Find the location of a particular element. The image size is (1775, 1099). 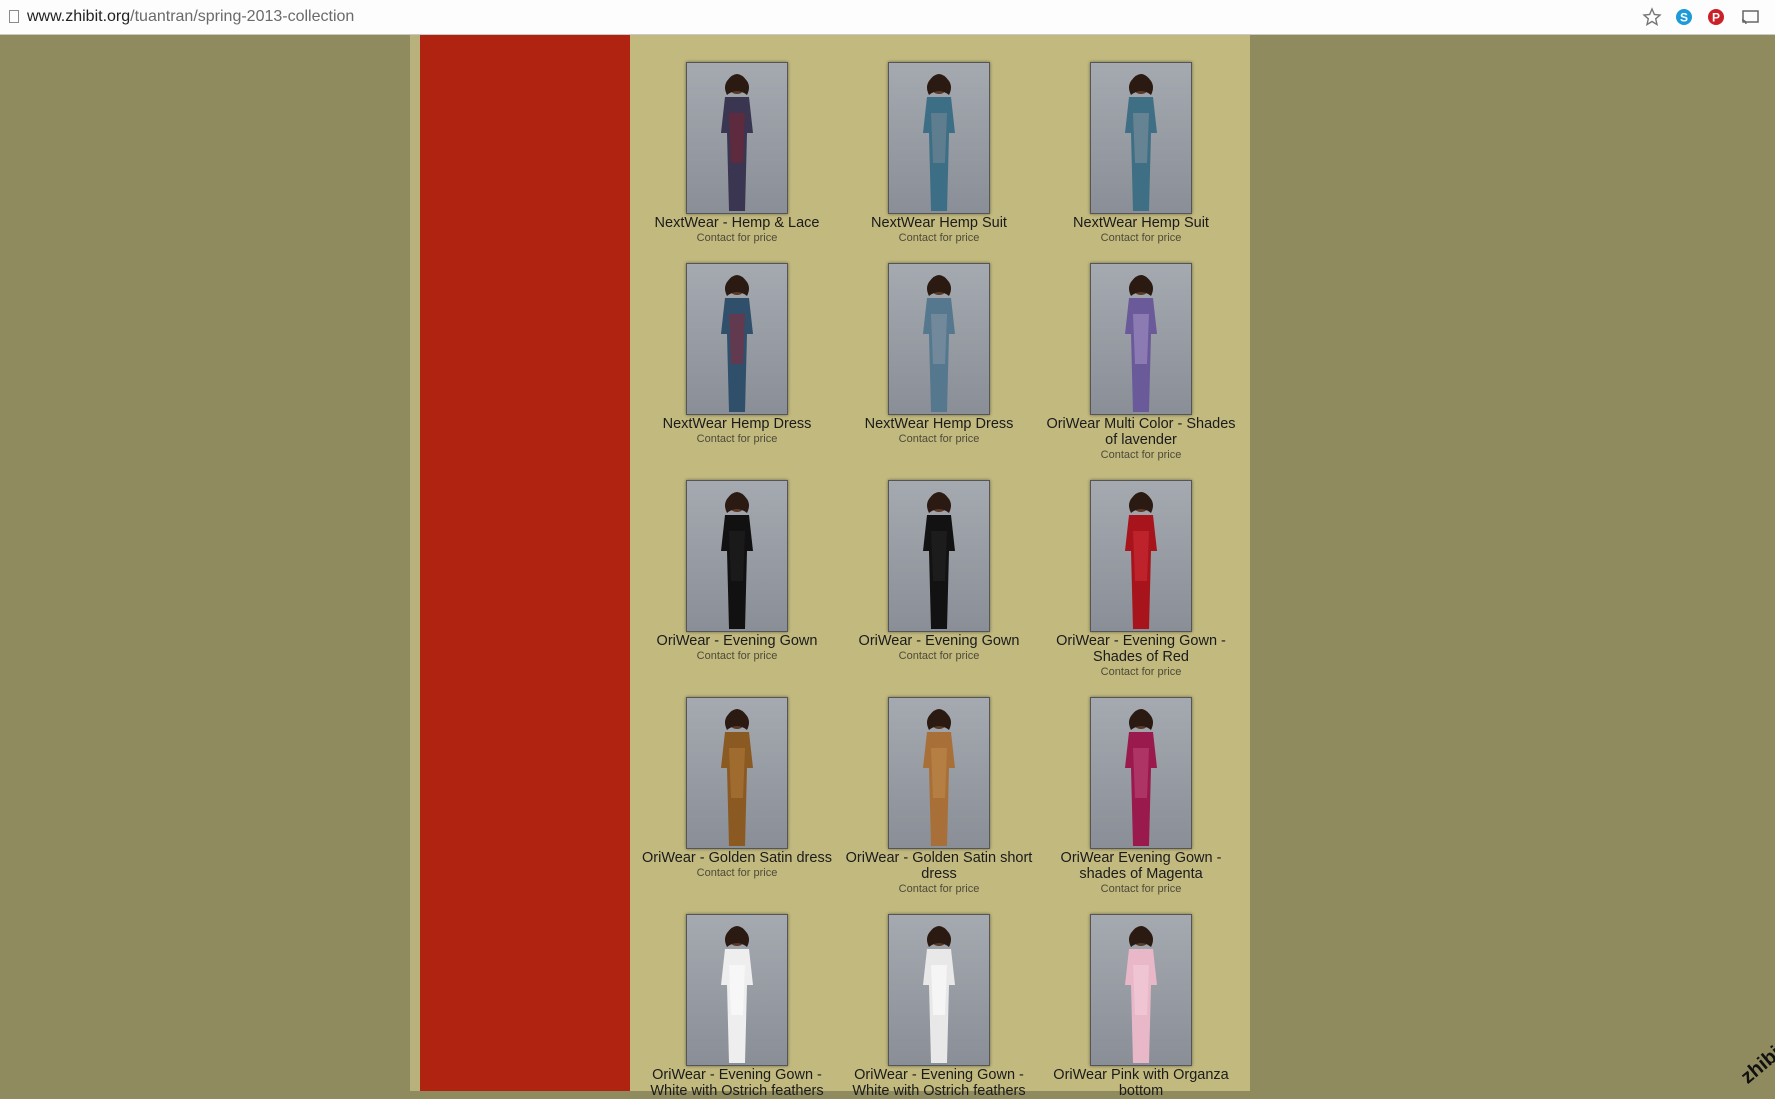

product-name: OriWear Pink with Organza bottom is located at coordinates (1141, 1083).